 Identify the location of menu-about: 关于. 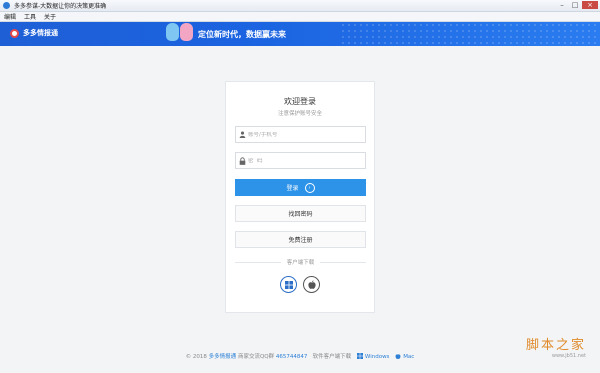
(50, 16).